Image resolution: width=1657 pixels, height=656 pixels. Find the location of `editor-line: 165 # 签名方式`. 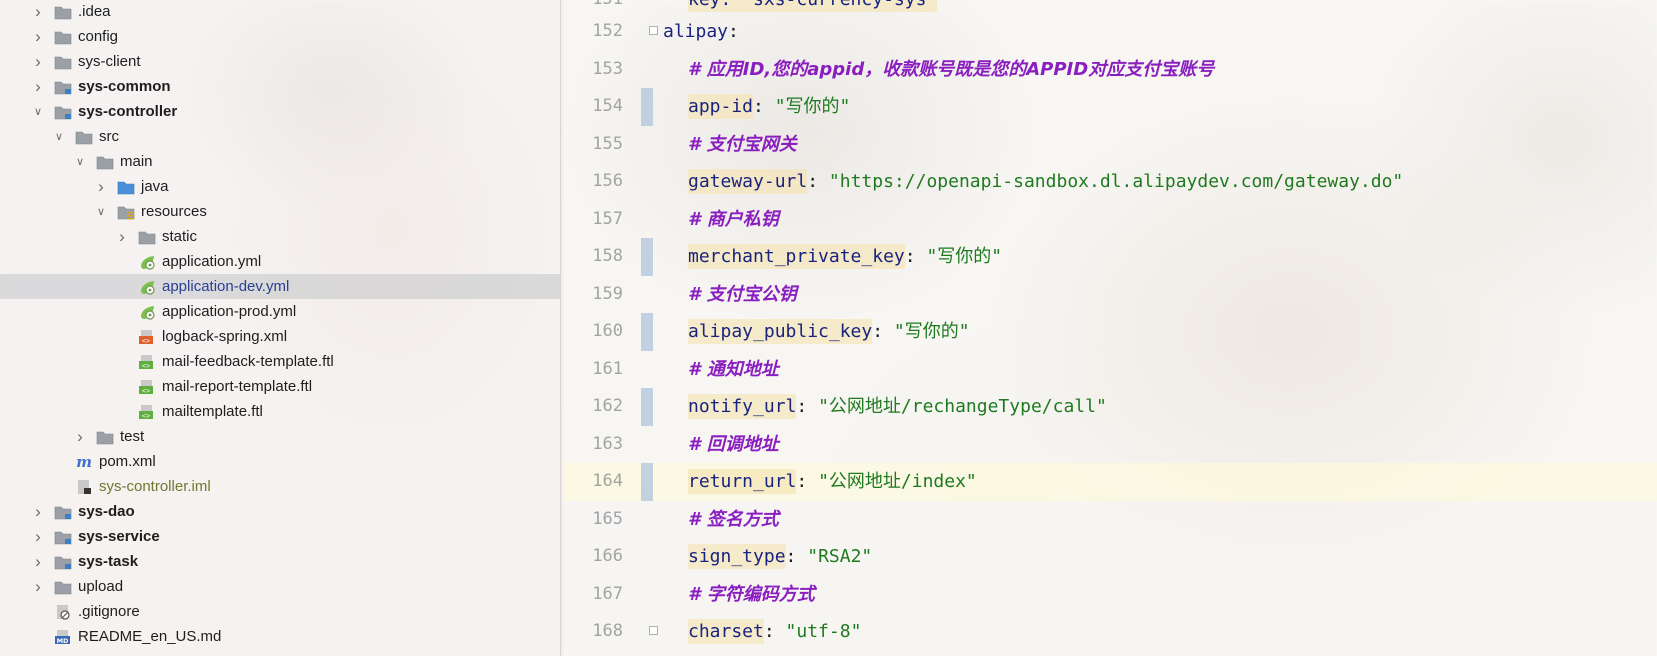

editor-line: 165 # 签名方式 is located at coordinates (1110, 520).